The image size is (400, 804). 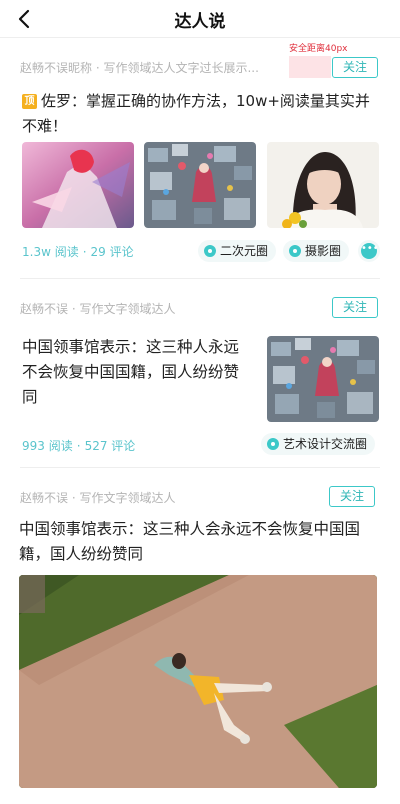 I want to click on read-count: 993 阅读, so click(x=47, y=446).